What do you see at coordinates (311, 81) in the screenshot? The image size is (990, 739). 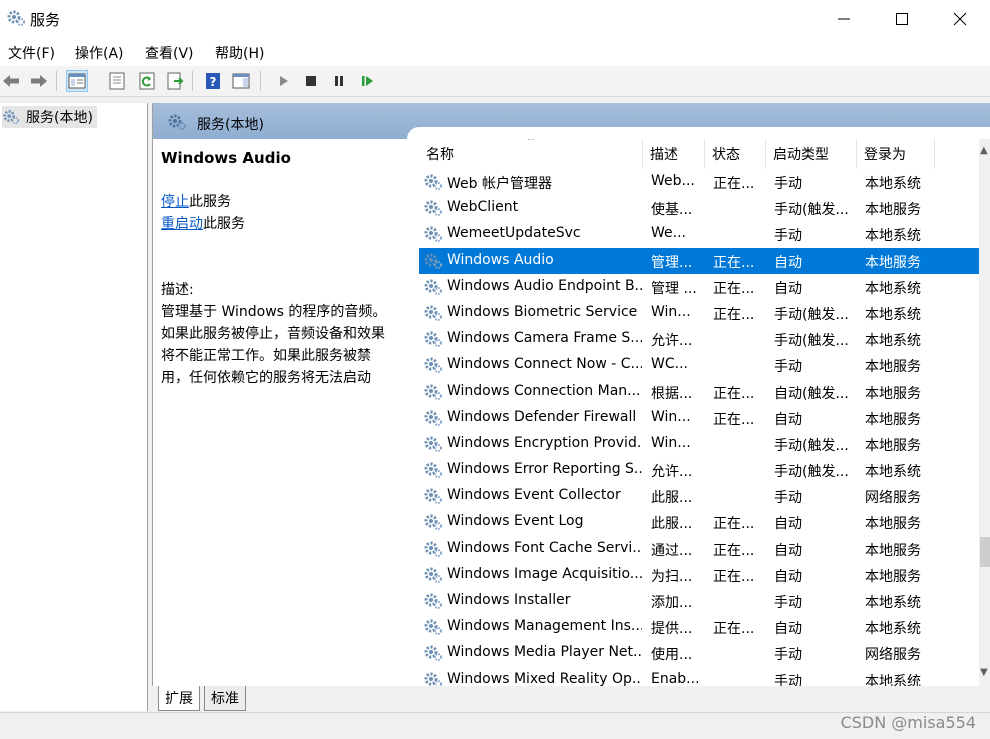 I see `stop-service-button` at bounding box center [311, 81].